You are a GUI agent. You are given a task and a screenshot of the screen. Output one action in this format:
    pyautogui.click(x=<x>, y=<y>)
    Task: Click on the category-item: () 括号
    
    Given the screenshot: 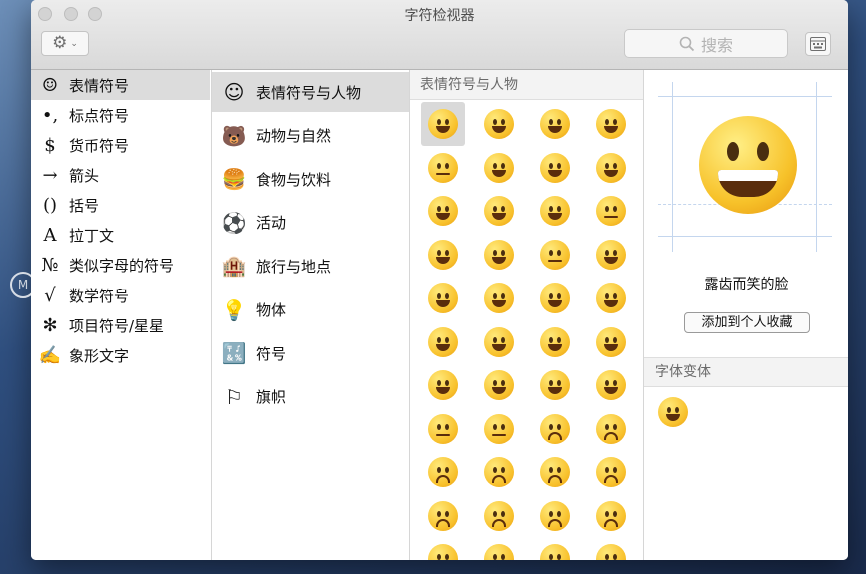 What is the action you would take?
    pyautogui.click(x=120, y=205)
    